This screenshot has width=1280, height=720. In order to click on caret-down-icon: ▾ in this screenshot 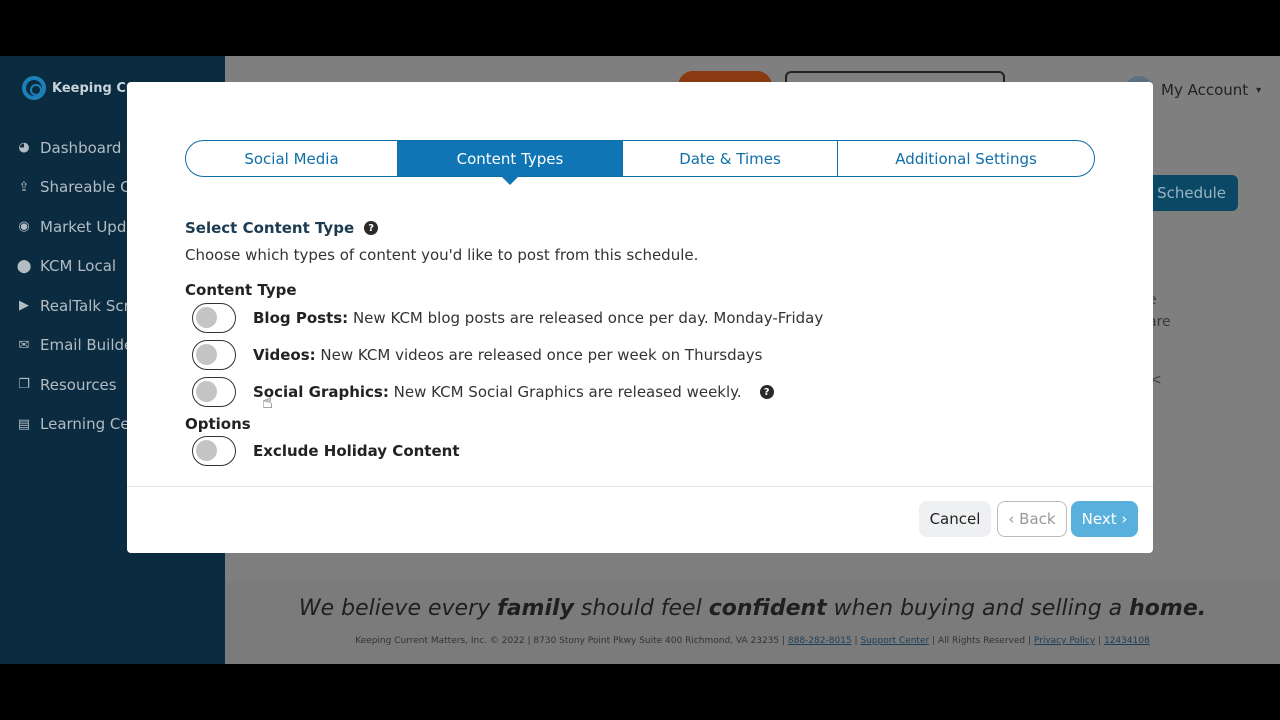, I will do `click(1259, 90)`.